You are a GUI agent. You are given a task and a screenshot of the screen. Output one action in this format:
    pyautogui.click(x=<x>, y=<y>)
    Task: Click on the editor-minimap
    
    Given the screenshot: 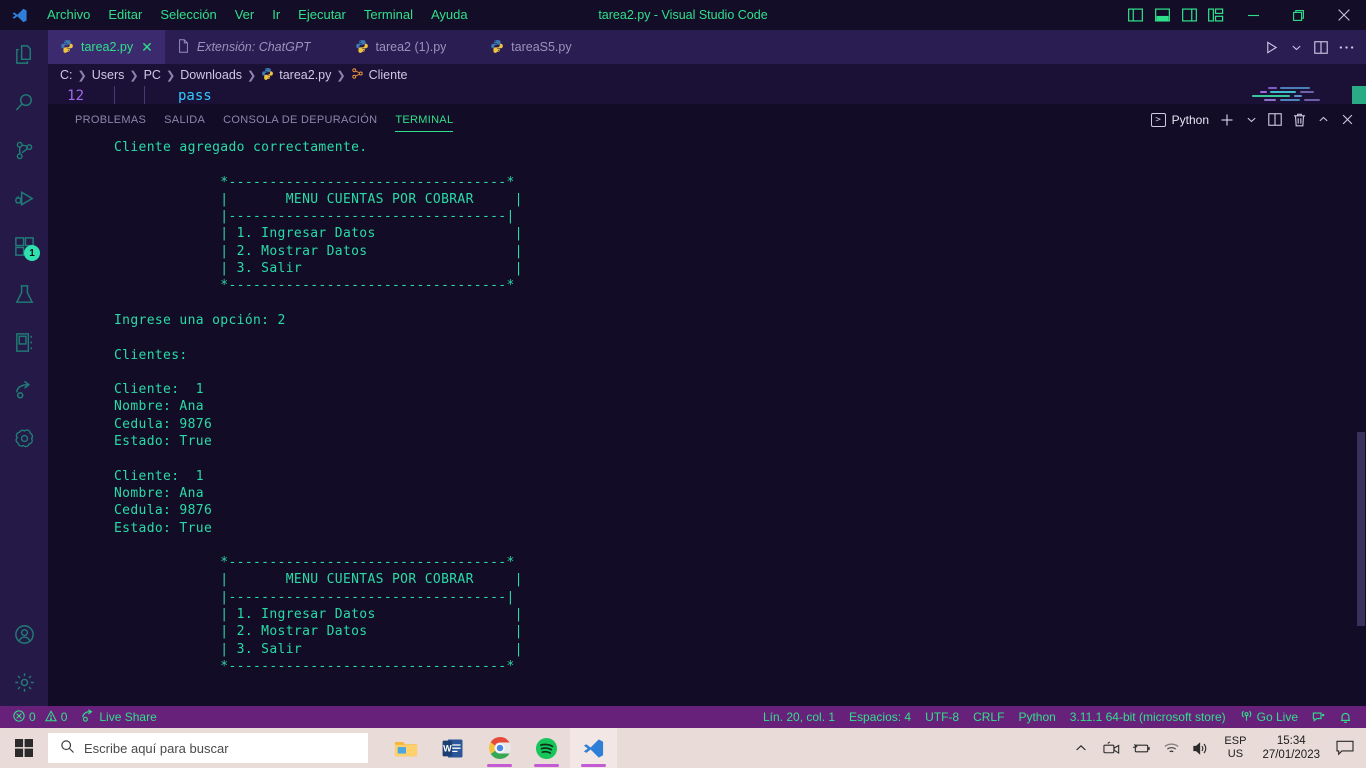 What is the action you would take?
    pyautogui.click(x=1306, y=95)
    